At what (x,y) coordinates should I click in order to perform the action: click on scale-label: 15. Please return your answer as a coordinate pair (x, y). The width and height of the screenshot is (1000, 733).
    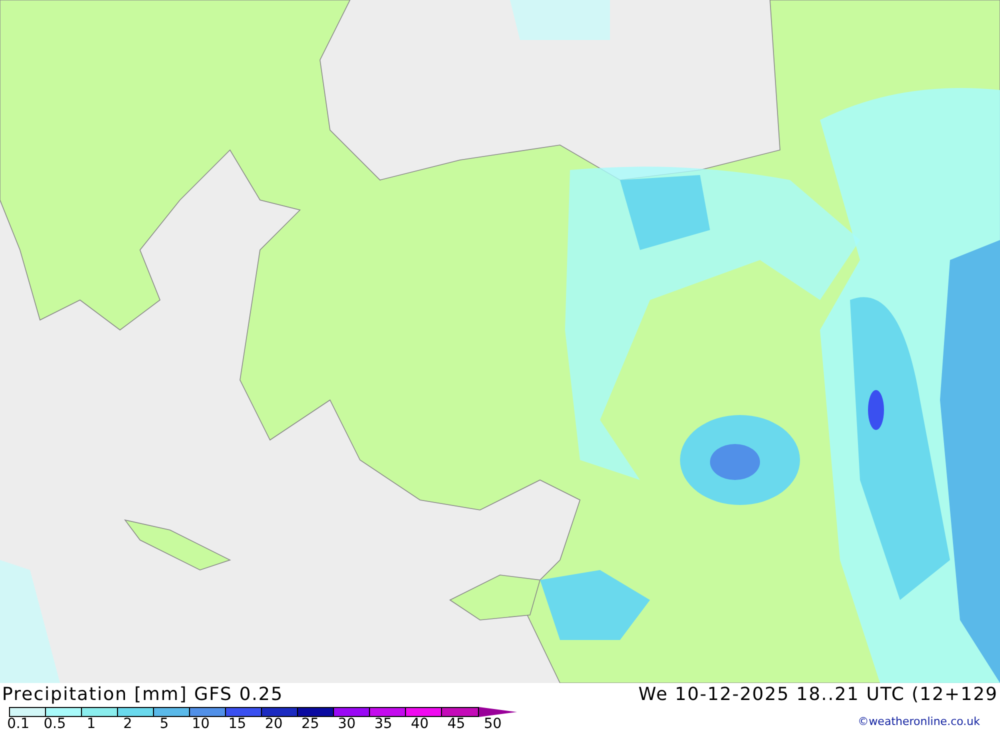
    Looking at the image, I should click on (237, 724).